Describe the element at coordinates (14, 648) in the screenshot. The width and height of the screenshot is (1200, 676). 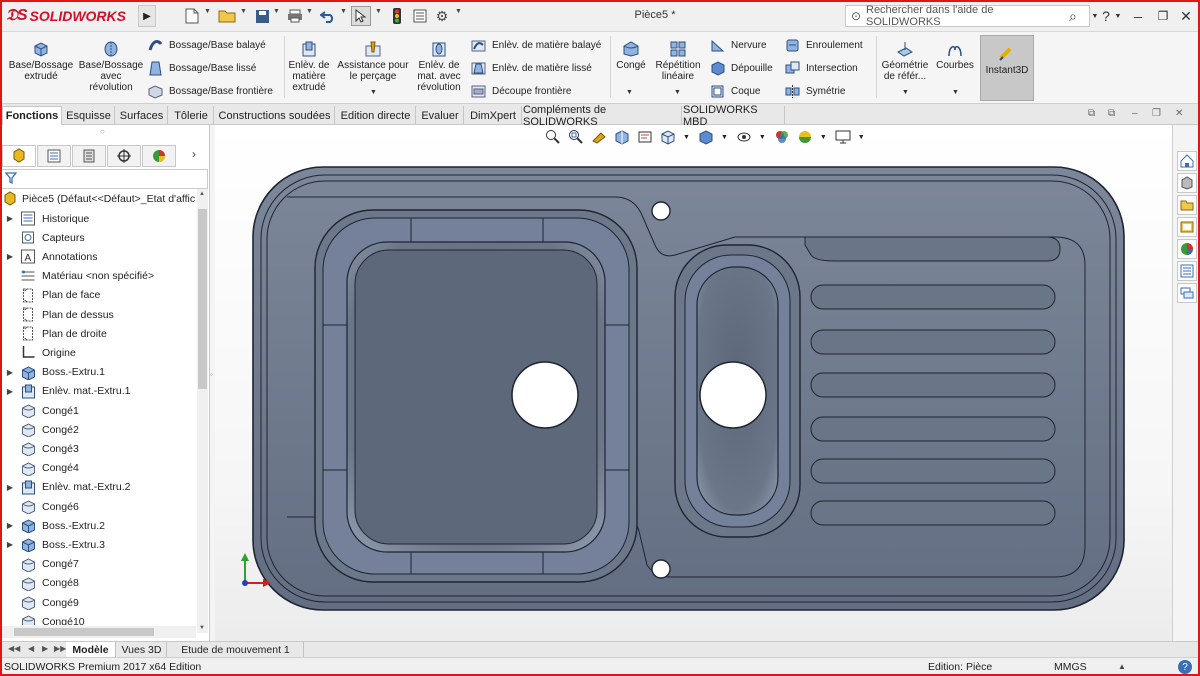
I see `first-tab-arrow-icon: ◀◀` at that location.